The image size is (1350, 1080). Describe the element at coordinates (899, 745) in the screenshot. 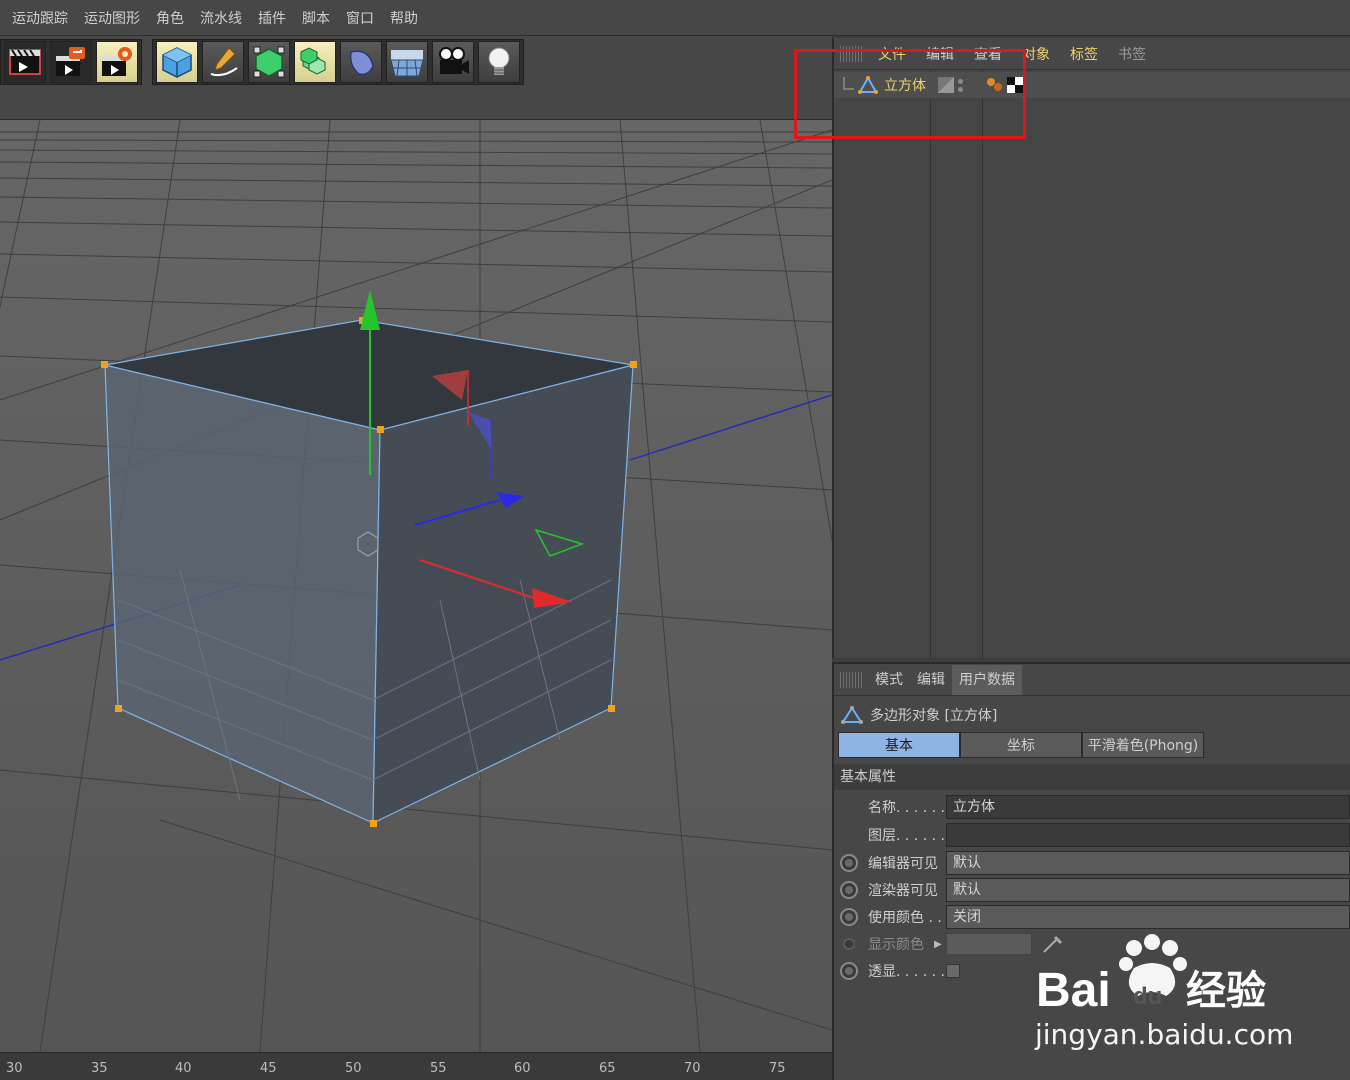

I see `tab-basic: 基本` at that location.